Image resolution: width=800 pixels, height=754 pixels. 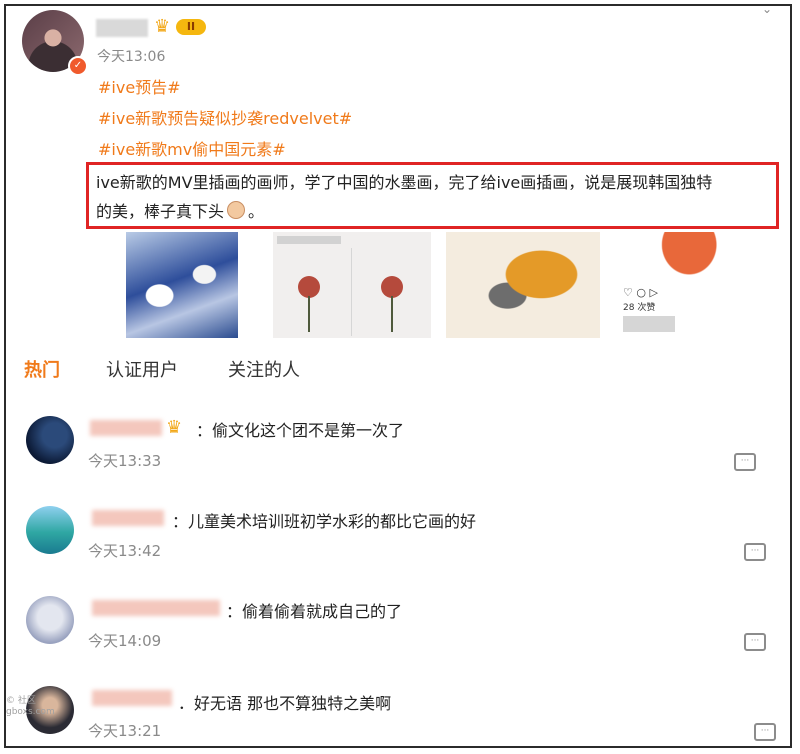 What do you see at coordinates (640, 292) in the screenshot?
I see `social-icons: ♡ ○ ▷` at bounding box center [640, 292].